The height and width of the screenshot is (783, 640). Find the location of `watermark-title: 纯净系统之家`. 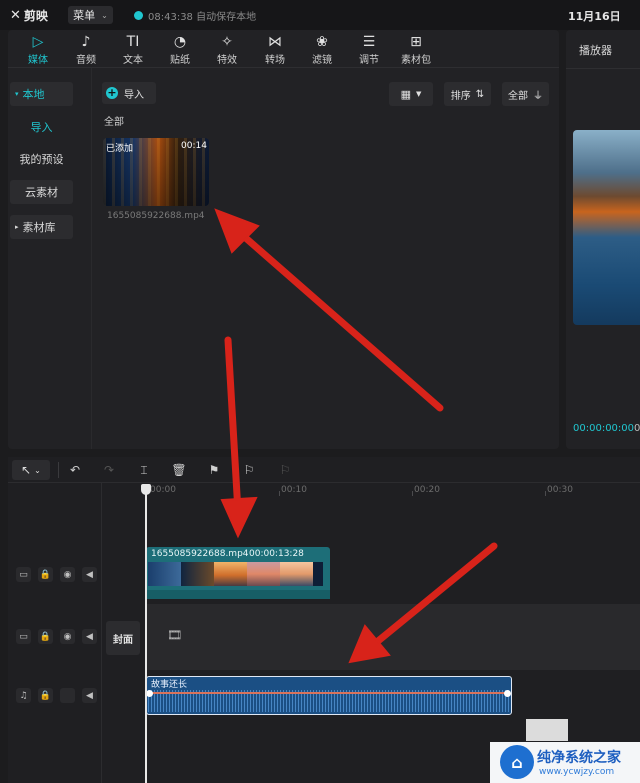

watermark-title: 纯净系统之家 is located at coordinates (579, 758).